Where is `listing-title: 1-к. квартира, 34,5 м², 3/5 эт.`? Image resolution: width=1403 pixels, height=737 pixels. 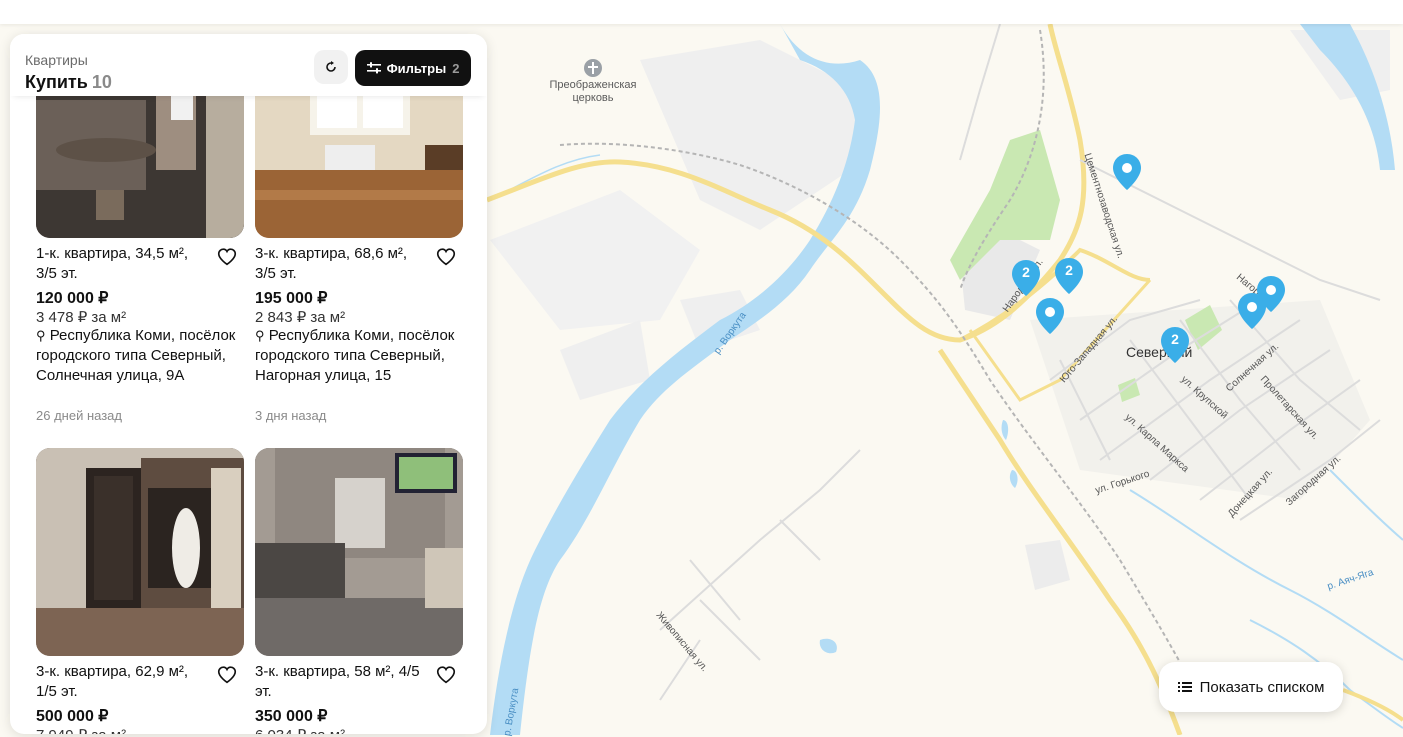 listing-title: 1-к. квартира, 34,5 м², 3/5 эт. is located at coordinates (123, 264).